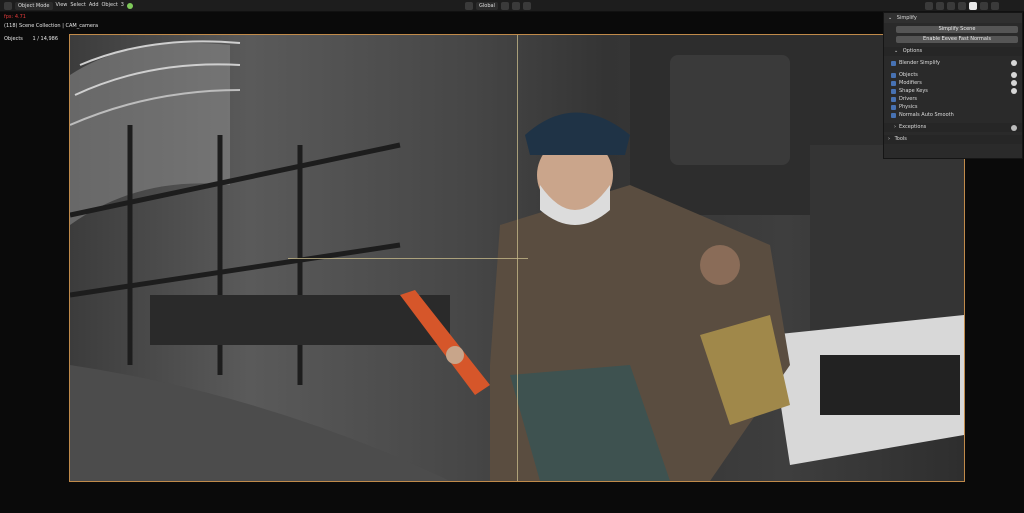 The image size is (1024, 513). Describe the element at coordinates (526, 5) in the screenshot. I see `proportional-icon` at that location.